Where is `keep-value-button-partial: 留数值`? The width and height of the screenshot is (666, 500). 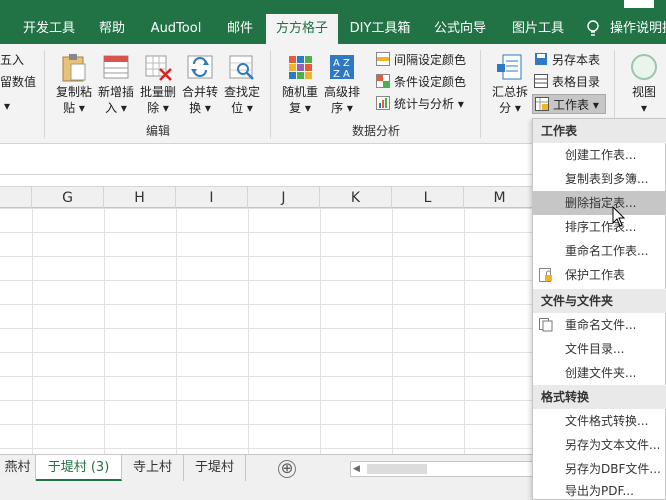 keep-value-button-partial: 留数值 is located at coordinates (18, 82).